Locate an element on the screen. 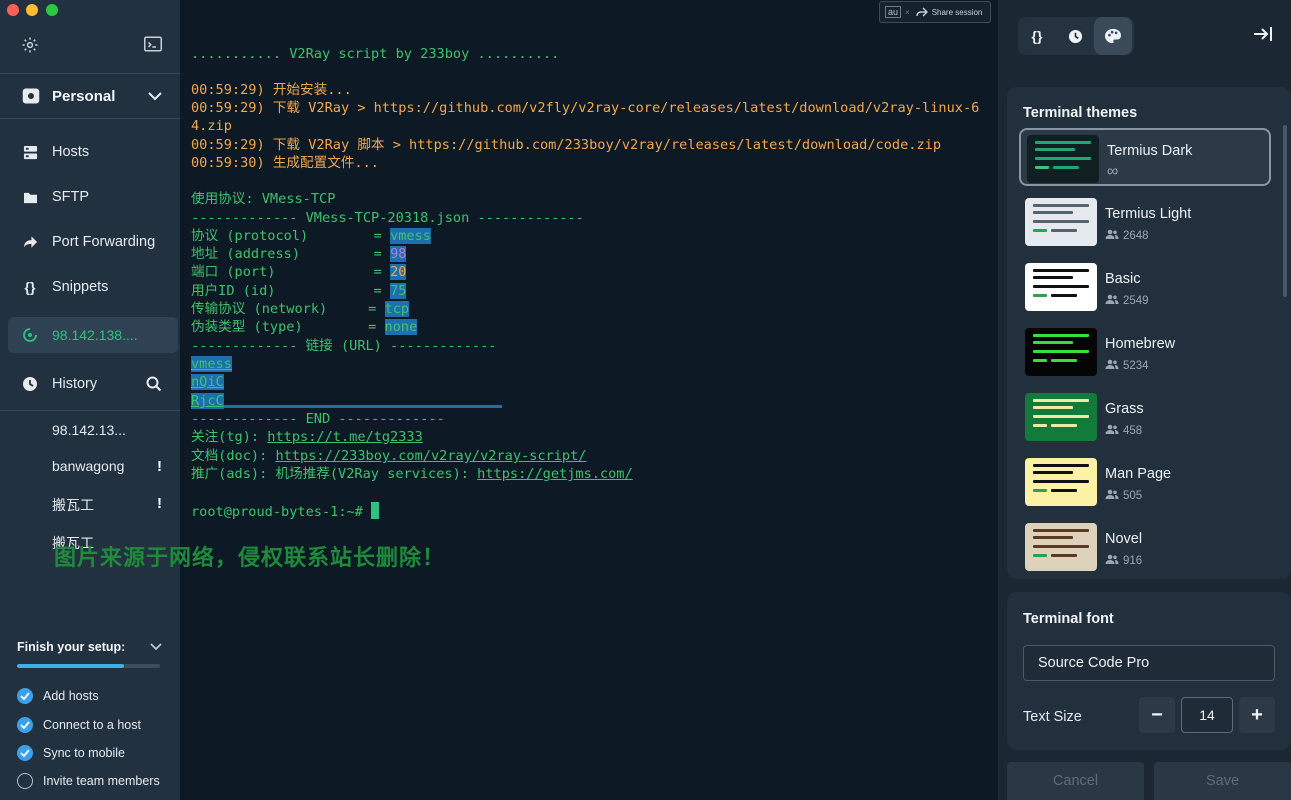 This screenshot has height=800, width=1291. kv-key: 端口 (port) = is located at coordinates (291, 272).